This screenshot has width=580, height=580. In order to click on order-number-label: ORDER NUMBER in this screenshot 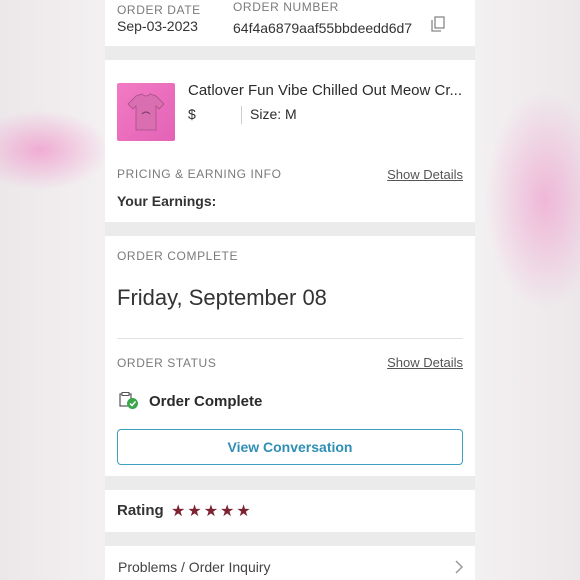, I will do `click(286, 7)`.